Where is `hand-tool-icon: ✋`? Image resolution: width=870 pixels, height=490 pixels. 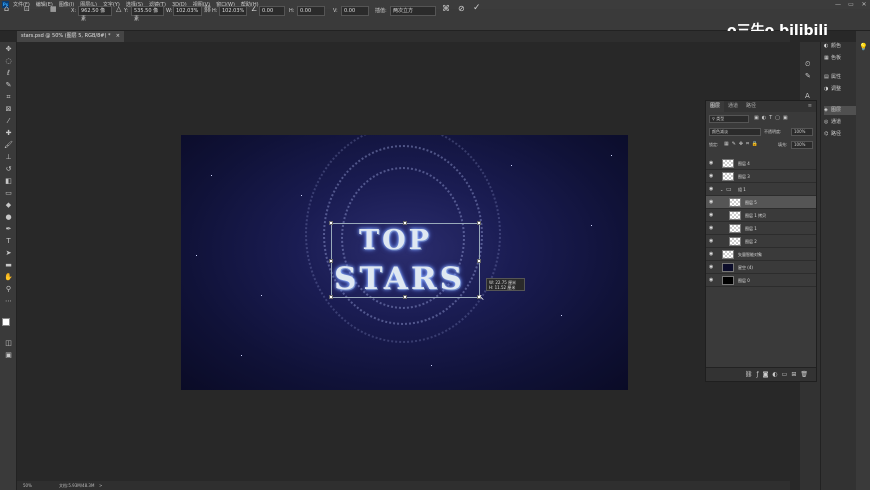 hand-tool-icon: ✋ is located at coordinates (8, 277).